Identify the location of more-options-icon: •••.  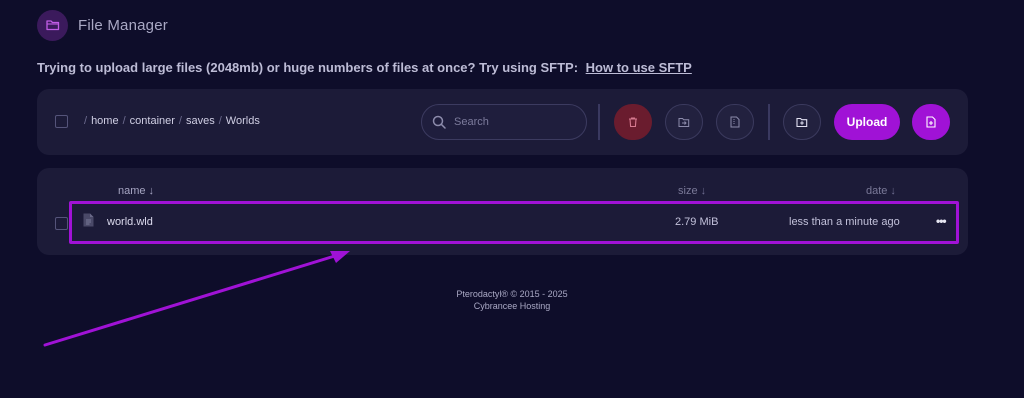
(941, 221).